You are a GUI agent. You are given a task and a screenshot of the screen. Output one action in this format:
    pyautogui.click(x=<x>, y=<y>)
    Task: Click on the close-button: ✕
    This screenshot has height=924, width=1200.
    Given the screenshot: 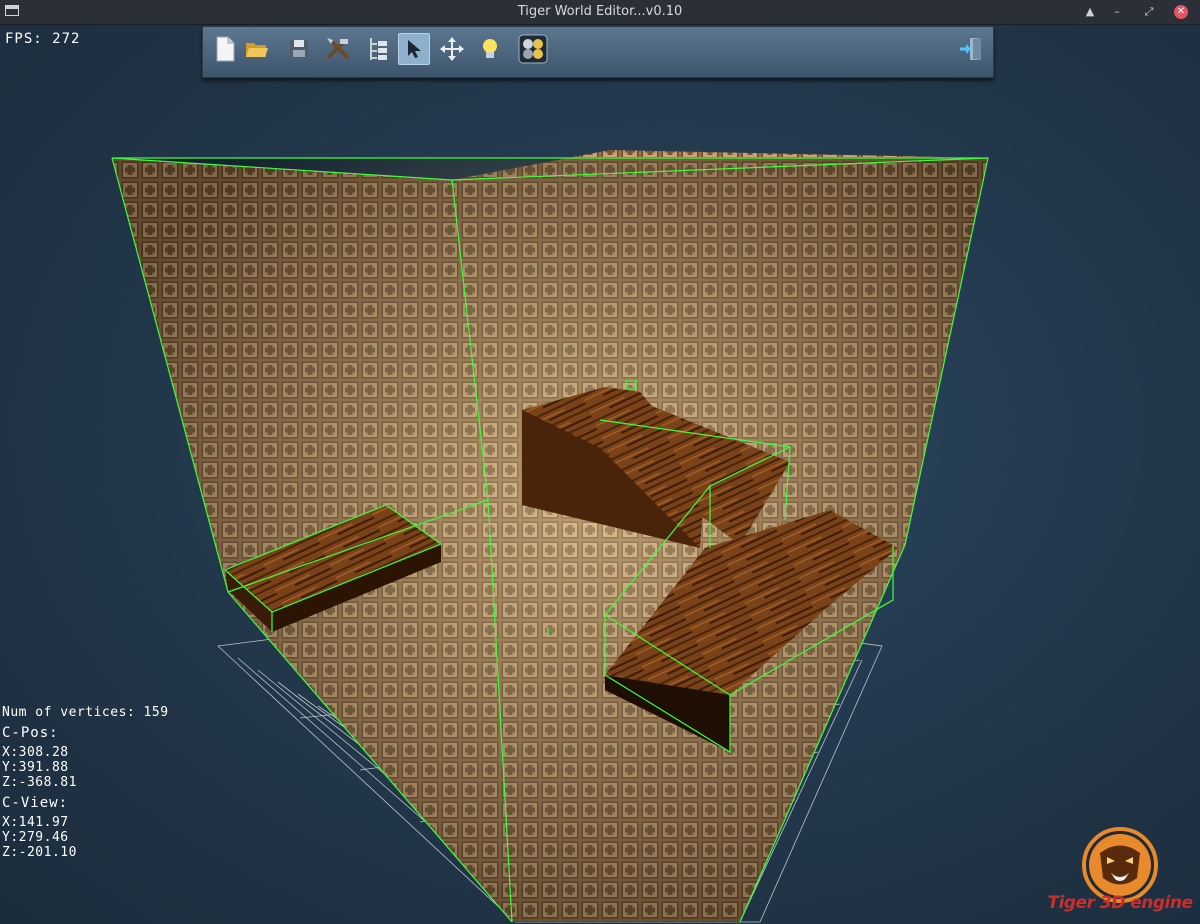 What is the action you would take?
    pyautogui.click(x=1181, y=12)
    